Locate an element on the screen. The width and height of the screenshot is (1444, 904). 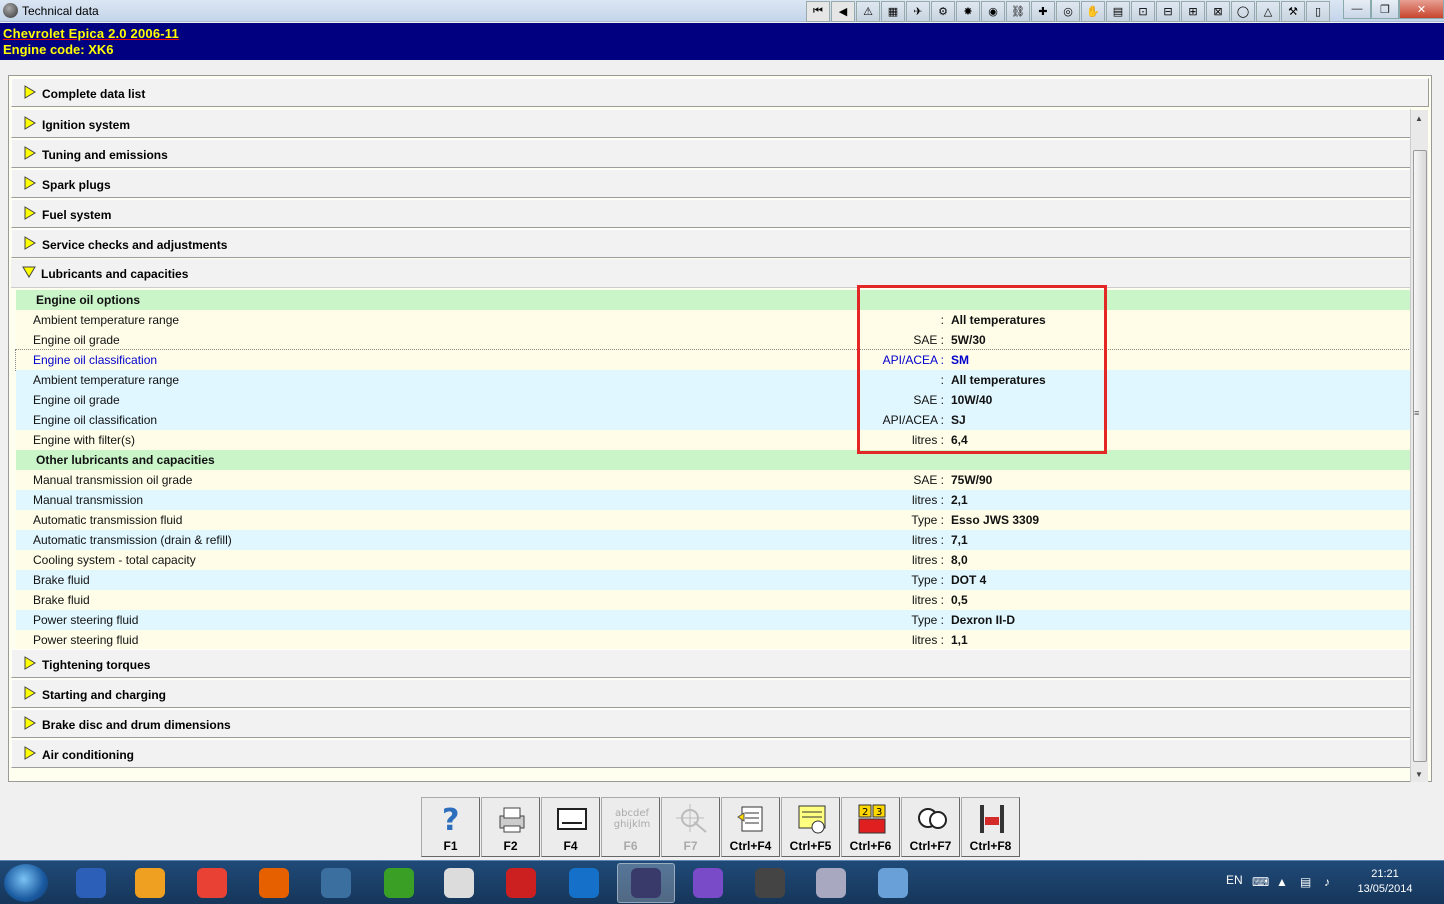
data-row: Engine oil classification API/ACEA : SJ is located at coordinates (713, 420).